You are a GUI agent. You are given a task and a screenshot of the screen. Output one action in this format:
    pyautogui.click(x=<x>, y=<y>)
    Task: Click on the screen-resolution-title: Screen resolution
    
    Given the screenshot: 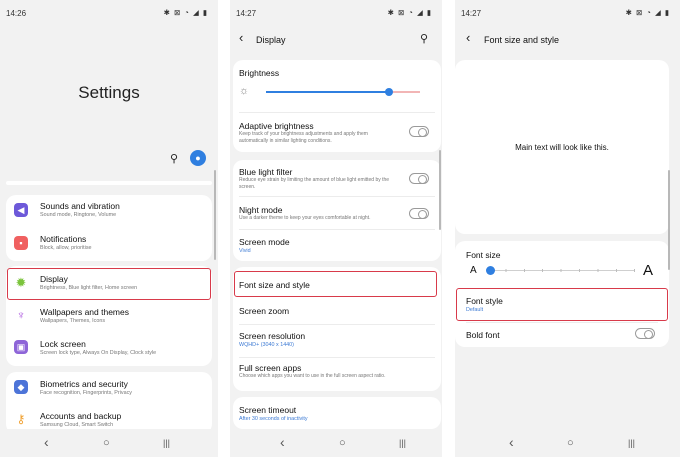 What is the action you would take?
    pyautogui.click(x=272, y=336)
    